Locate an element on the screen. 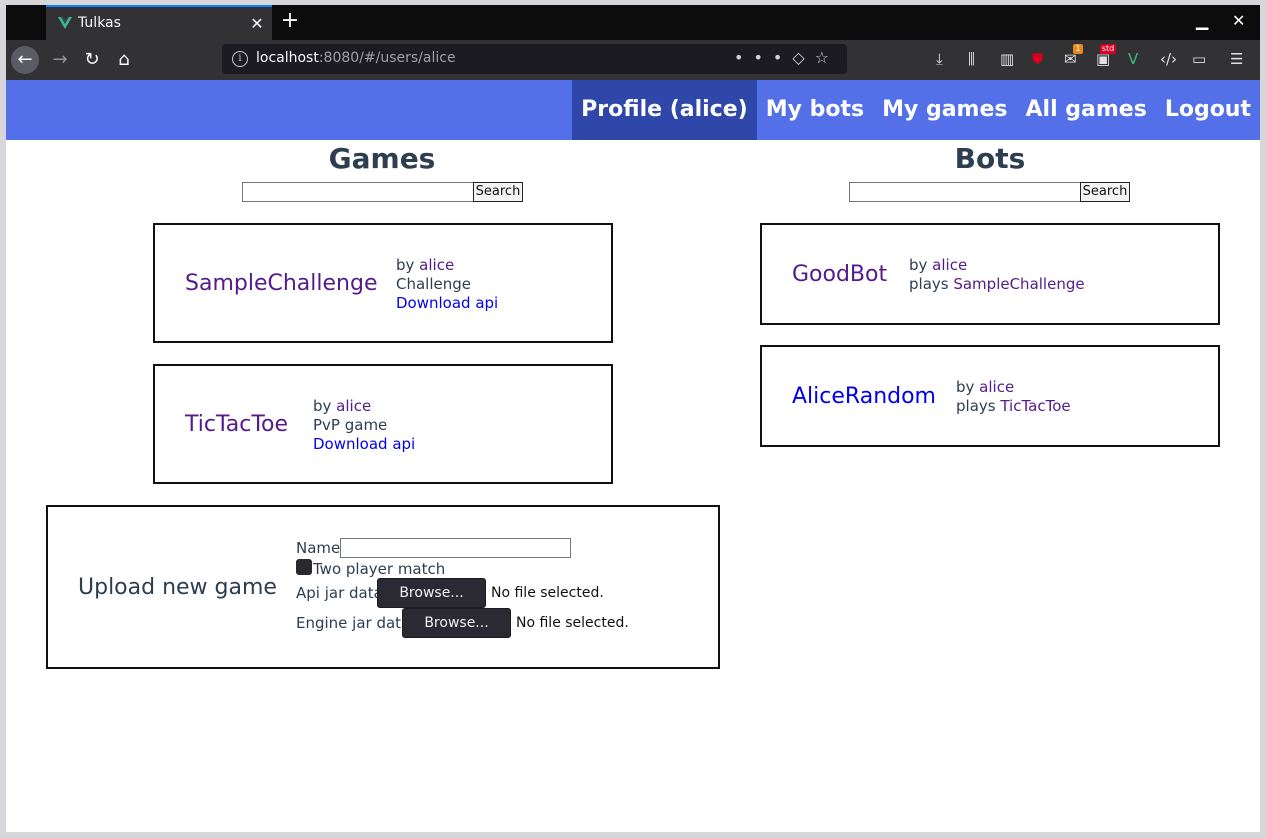 The width and height of the screenshot is (1266, 838). nav-my-bots: My bots is located at coordinates (815, 110).